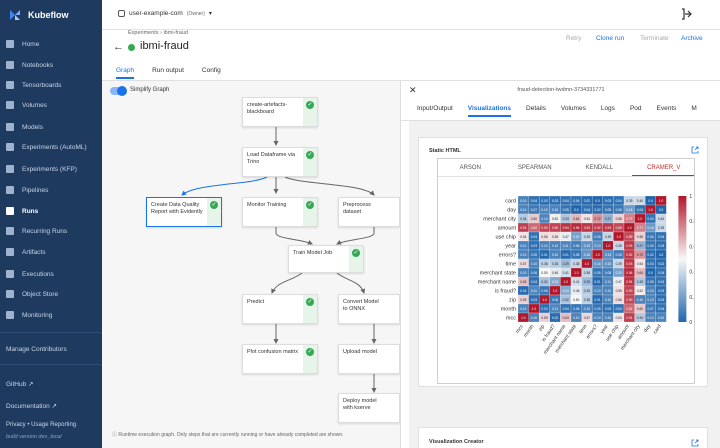 This screenshot has height=448, width=720. What do you see at coordinates (587, 237) in the screenshot?
I see `heatmap-cell-label: 0.39` at bounding box center [587, 237].